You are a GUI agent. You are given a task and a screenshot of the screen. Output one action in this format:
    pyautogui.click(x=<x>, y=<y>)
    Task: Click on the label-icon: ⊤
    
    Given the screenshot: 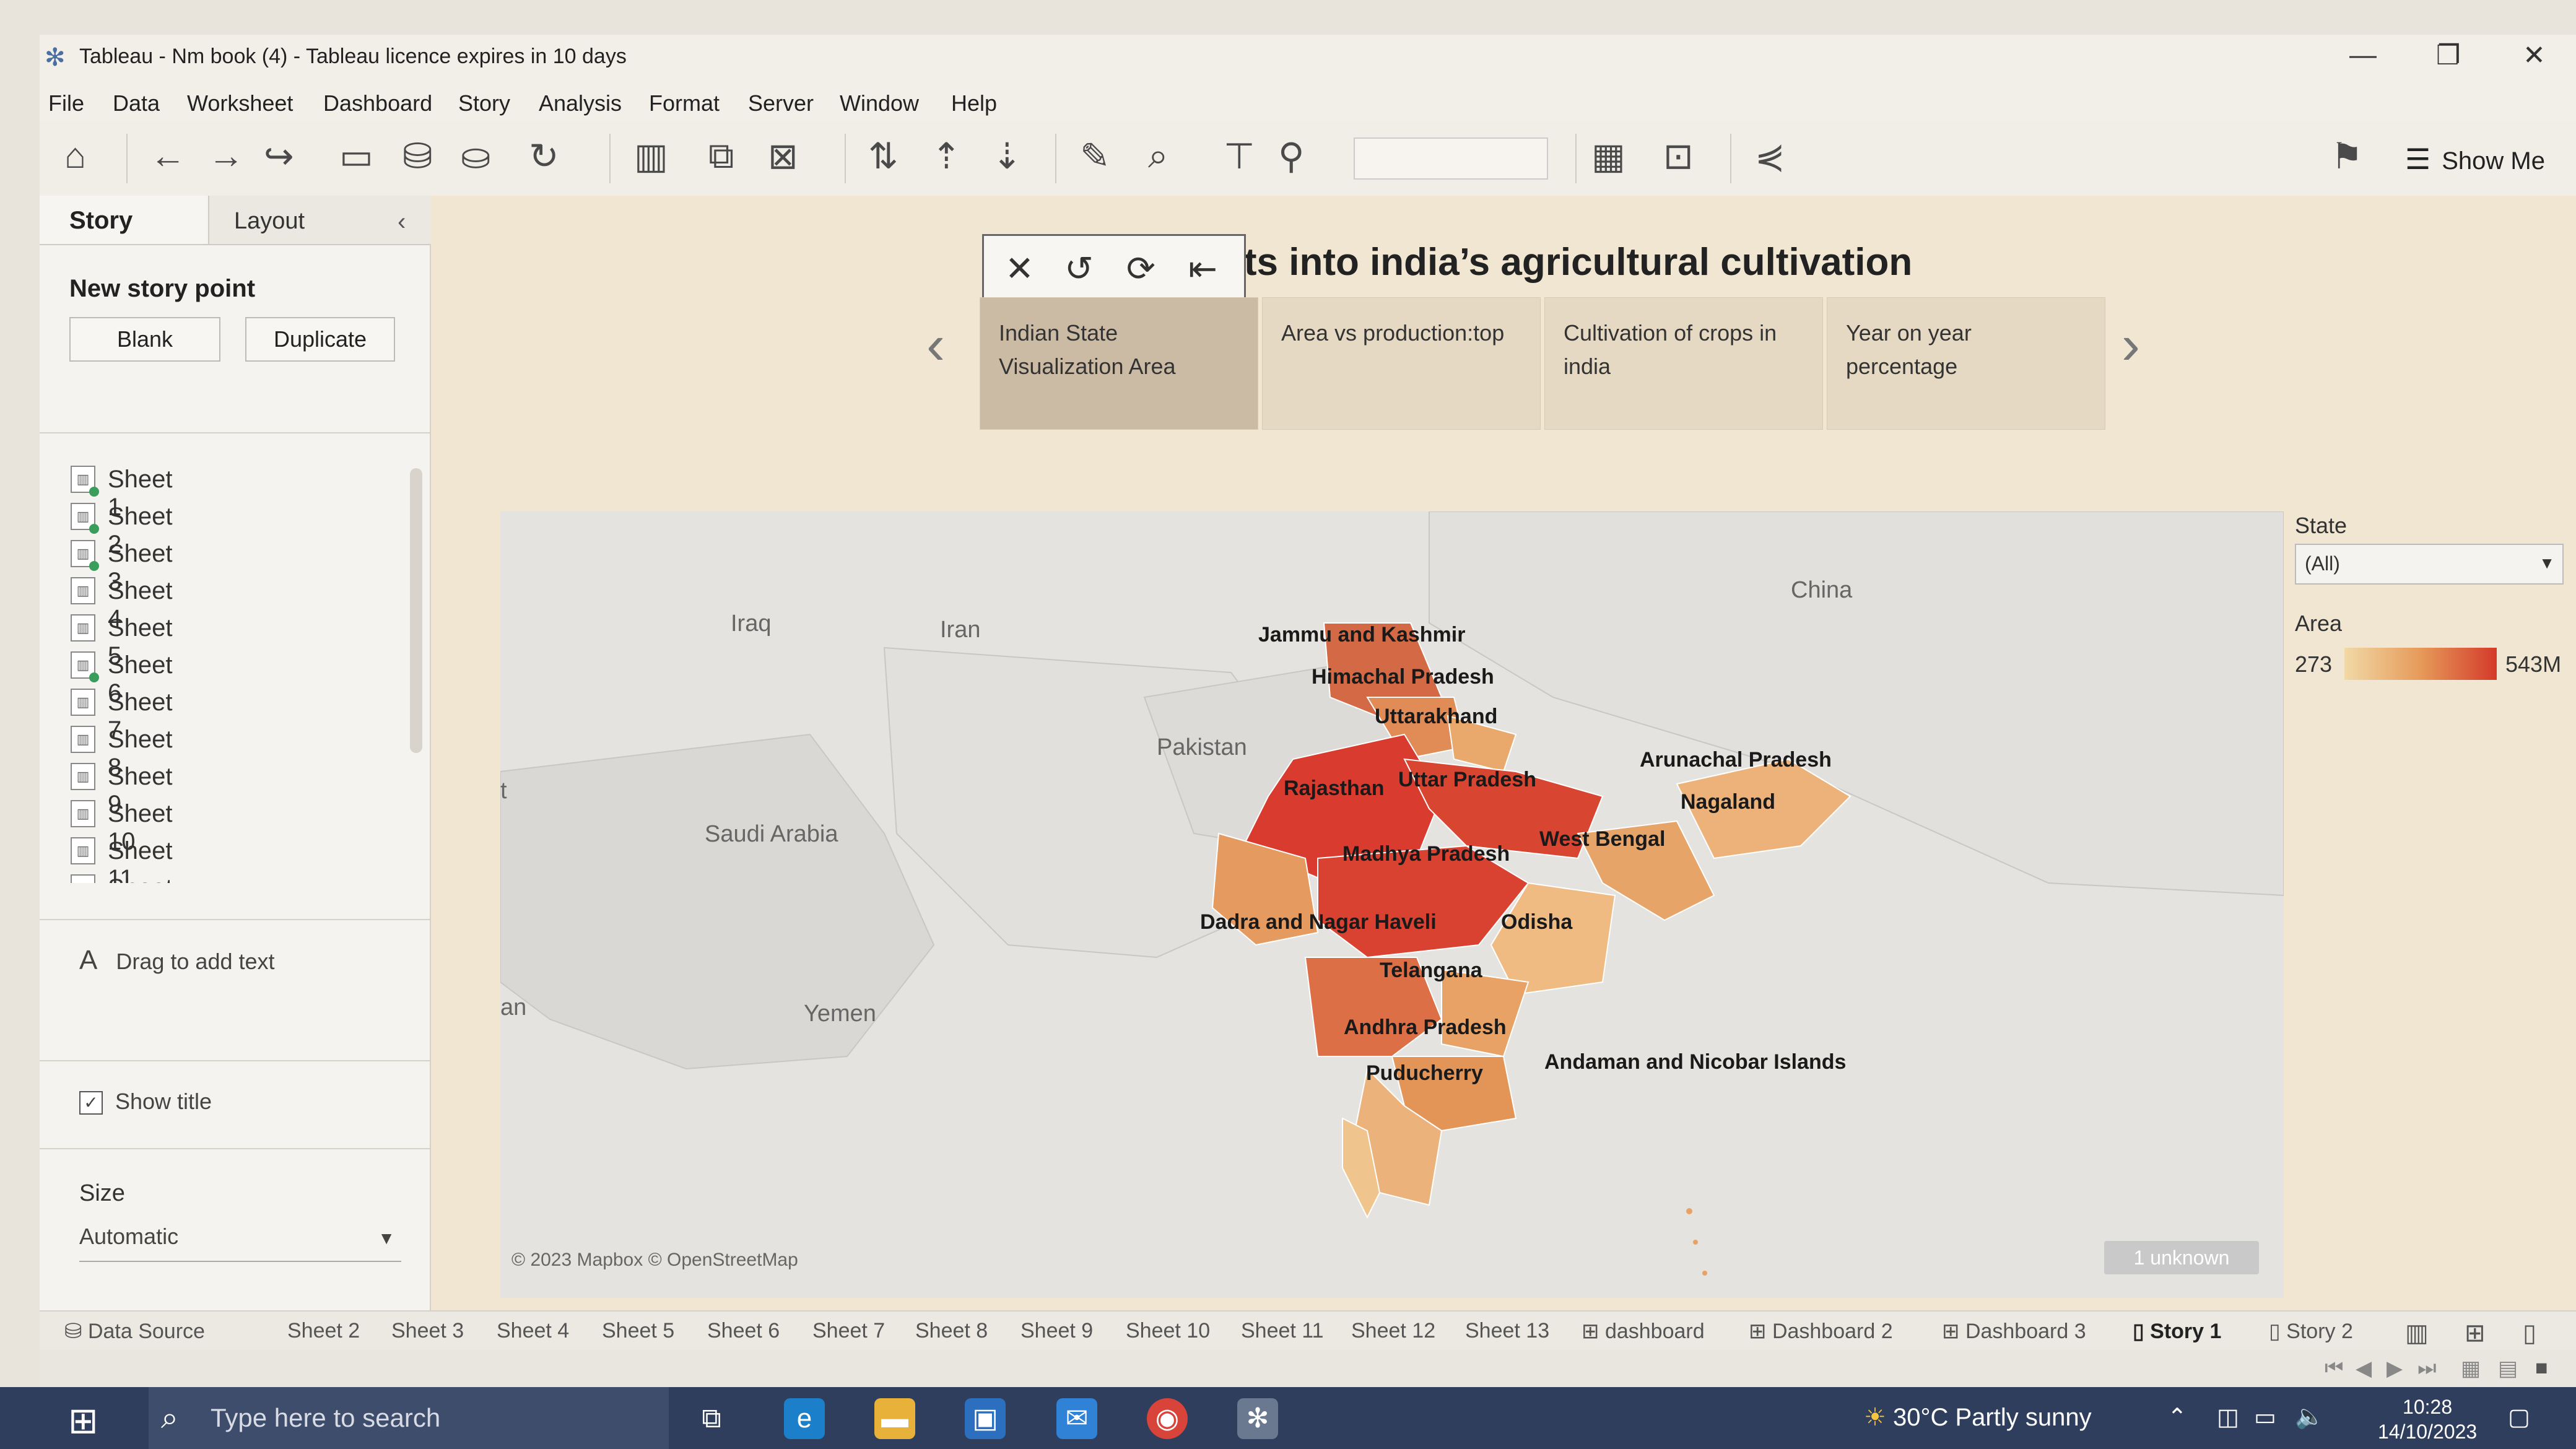 What is the action you would take?
    pyautogui.click(x=1239, y=156)
    